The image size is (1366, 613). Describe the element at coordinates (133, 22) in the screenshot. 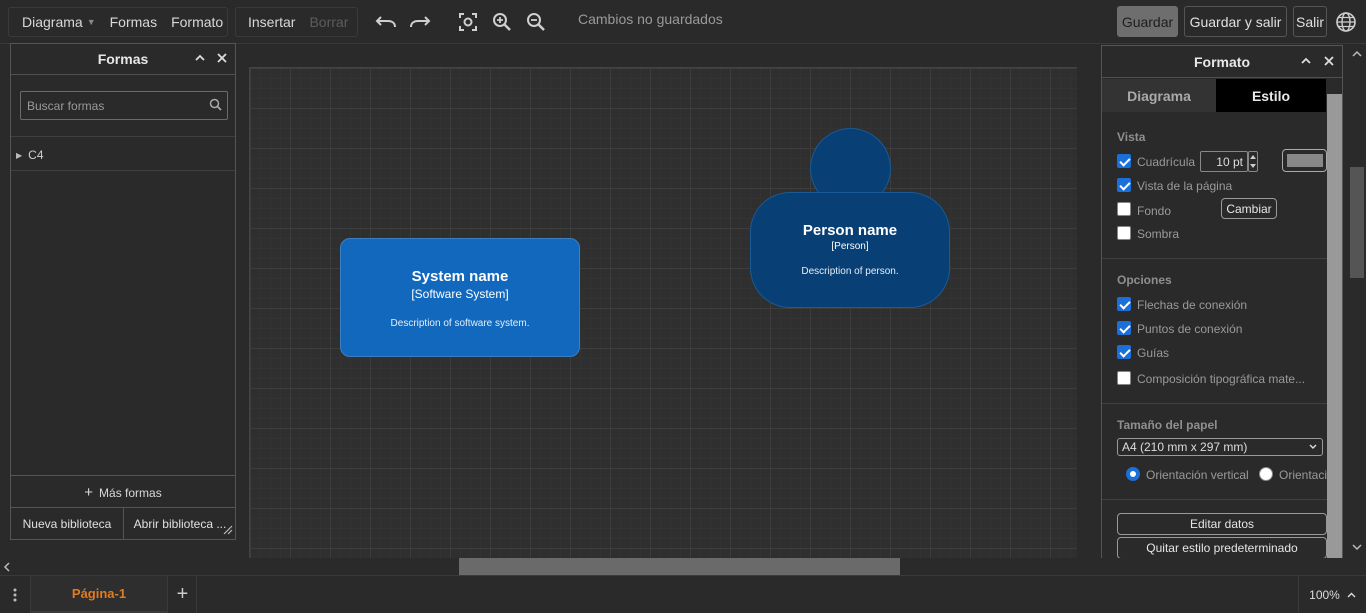

I see `menu-formas: Formas` at that location.